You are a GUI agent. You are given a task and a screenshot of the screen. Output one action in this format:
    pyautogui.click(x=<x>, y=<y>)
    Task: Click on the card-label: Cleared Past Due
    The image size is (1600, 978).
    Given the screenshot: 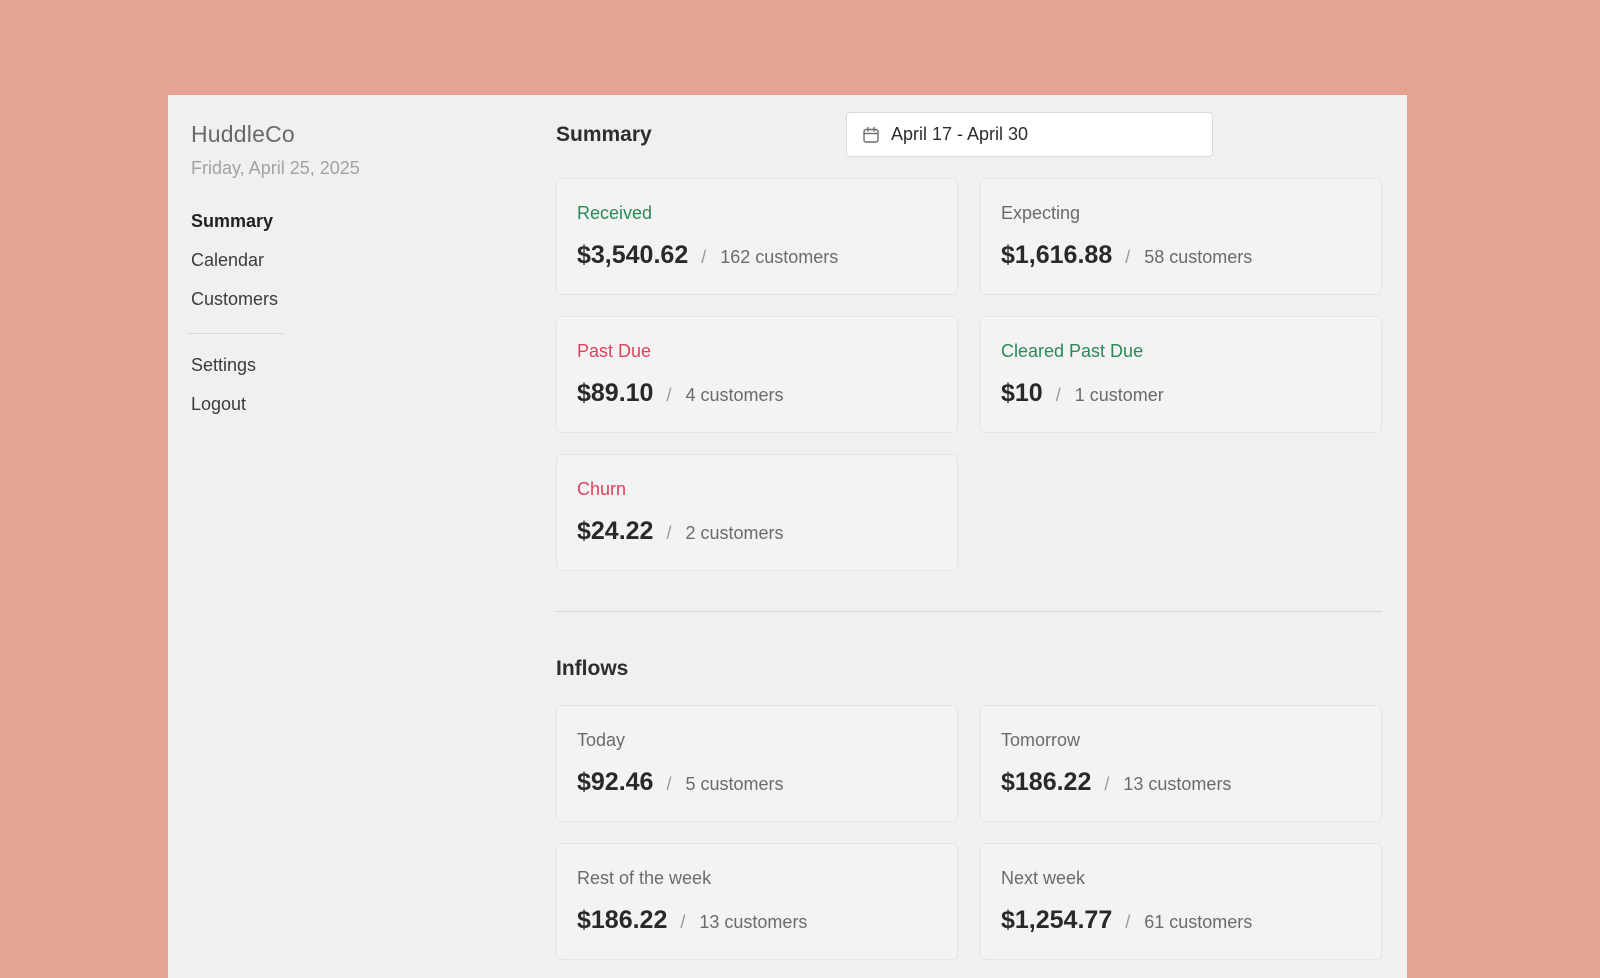 What is the action you would take?
    pyautogui.click(x=1072, y=351)
    